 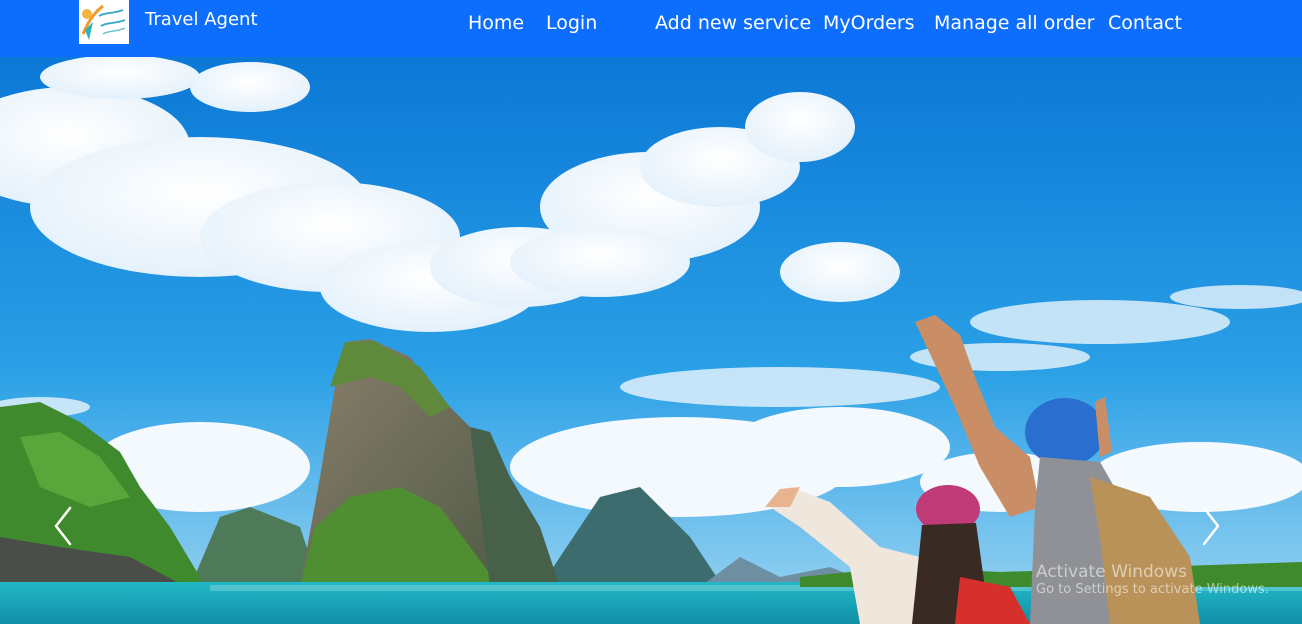 What do you see at coordinates (1145, 23) in the screenshot?
I see `nav-contact-link: Contact` at bounding box center [1145, 23].